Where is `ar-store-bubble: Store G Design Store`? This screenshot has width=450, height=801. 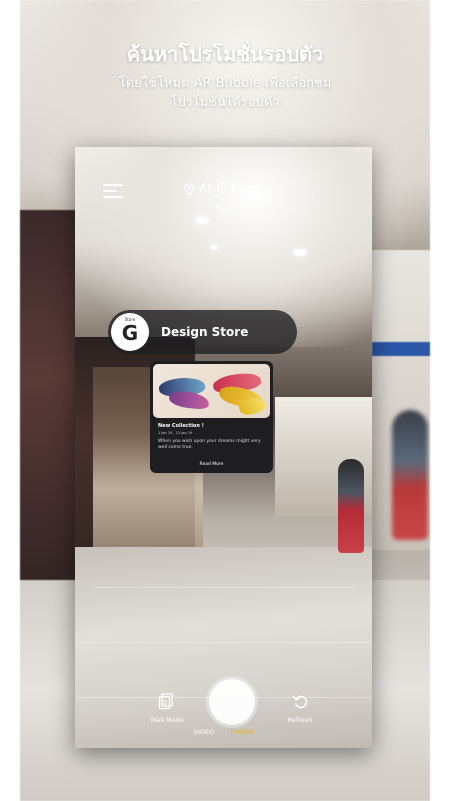
ar-store-bubble: Store G Design Store is located at coordinates (202, 332).